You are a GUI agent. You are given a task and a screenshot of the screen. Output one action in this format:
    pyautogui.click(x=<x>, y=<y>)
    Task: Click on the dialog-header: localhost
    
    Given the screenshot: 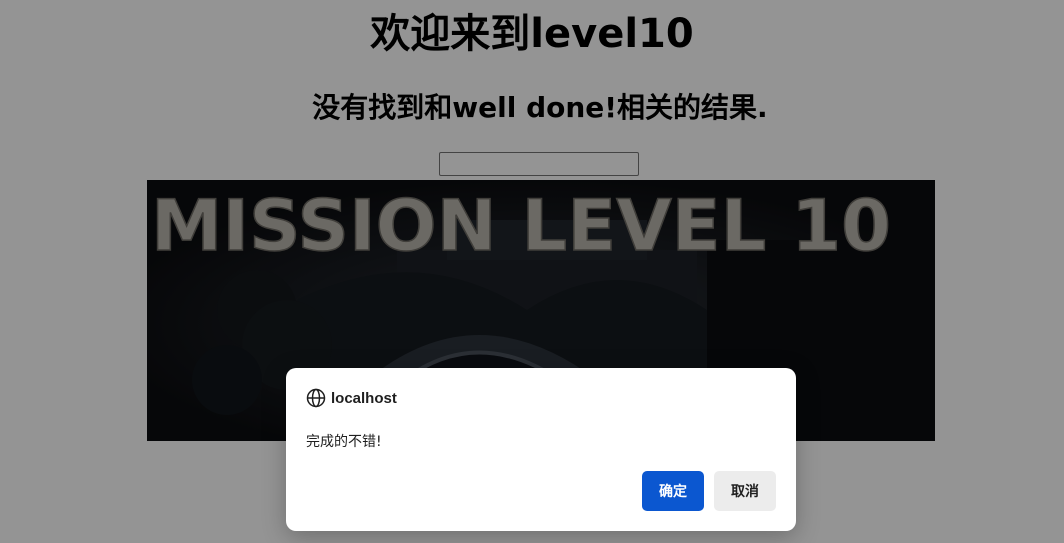 What is the action you would take?
    pyautogui.click(x=351, y=398)
    